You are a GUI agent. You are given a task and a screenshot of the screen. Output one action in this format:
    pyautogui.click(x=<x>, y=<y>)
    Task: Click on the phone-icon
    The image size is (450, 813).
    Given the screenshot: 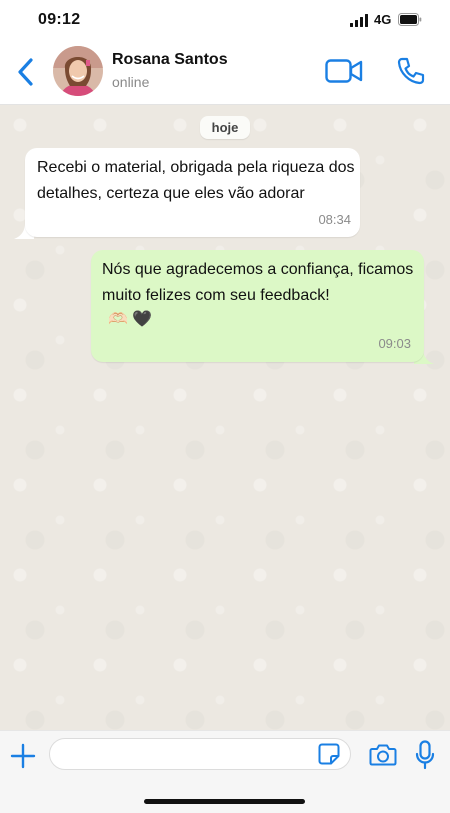 What is the action you would take?
    pyautogui.click(x=411, y=71)
    